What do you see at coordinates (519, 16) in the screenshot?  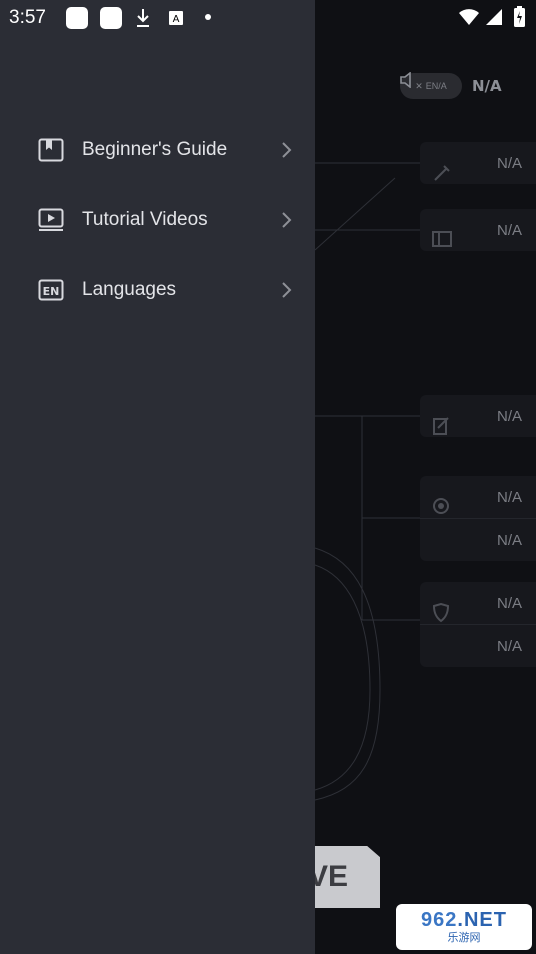 I see `battery-charging-icon` at bounding box center [519, 16].